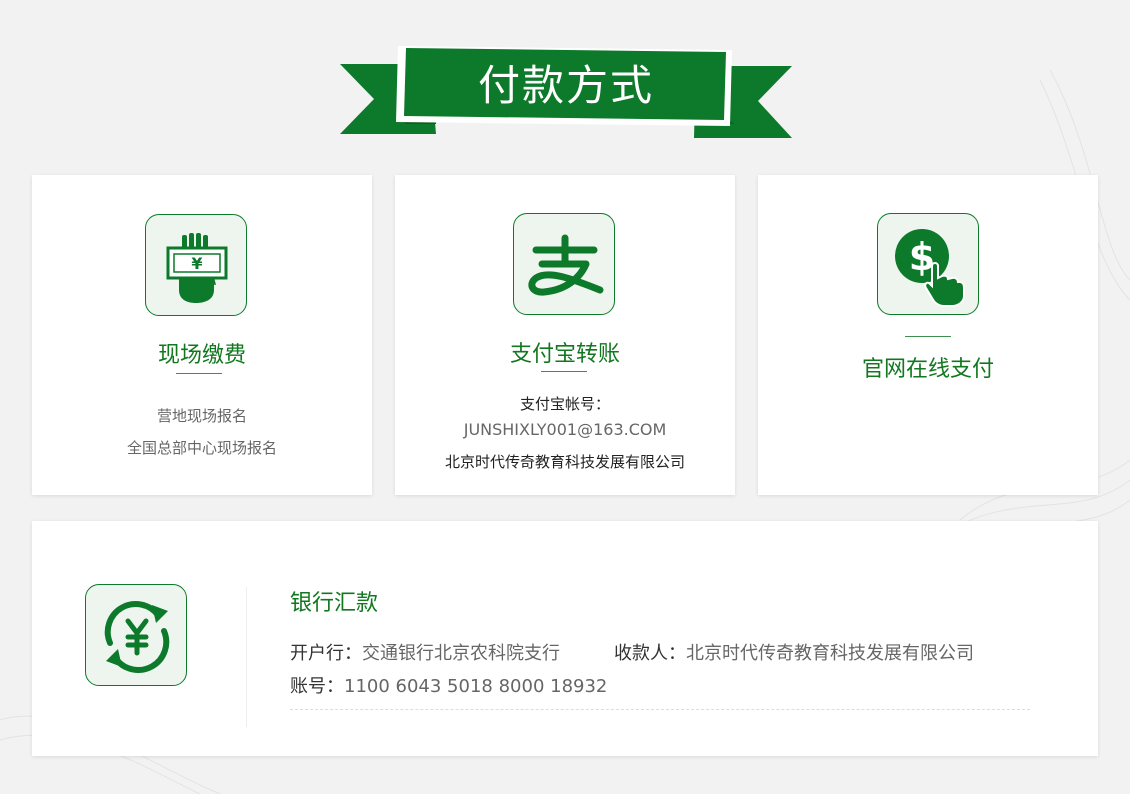 The height and width of the screenshot is (794, 1130). Describe the element at coordinates (246, 657) in the screenshot. I see `vertical-separator` at that location.